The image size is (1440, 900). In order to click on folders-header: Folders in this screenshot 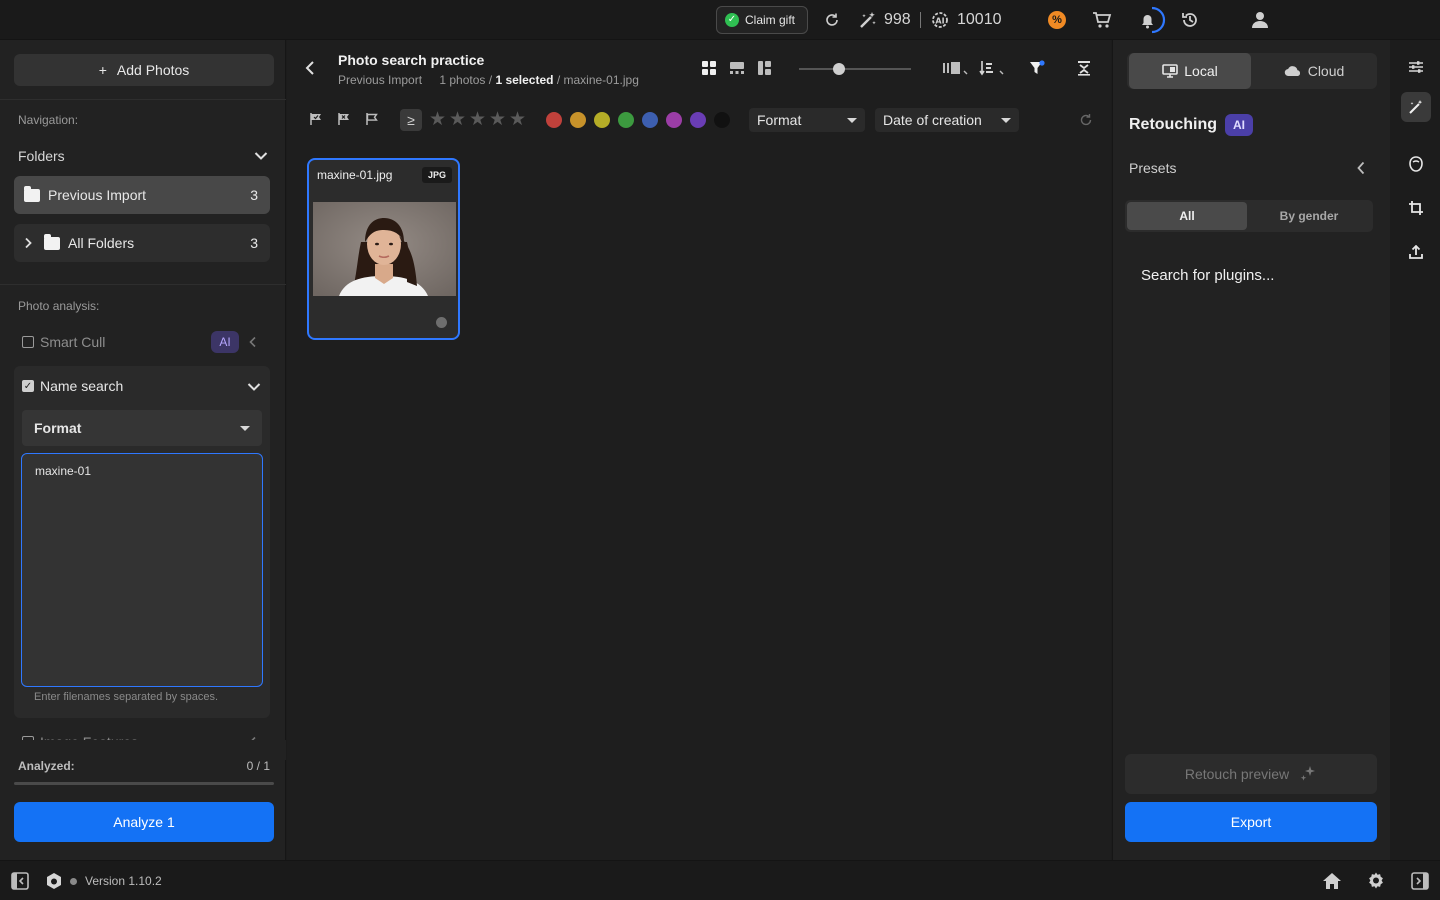, I will do `click(143, 156)`.